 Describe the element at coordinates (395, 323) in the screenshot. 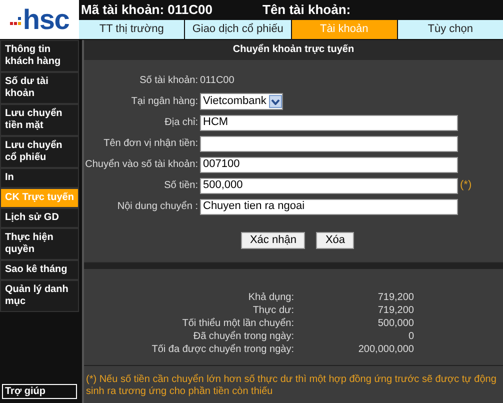

I see `summary-value: 500,000` at that location.